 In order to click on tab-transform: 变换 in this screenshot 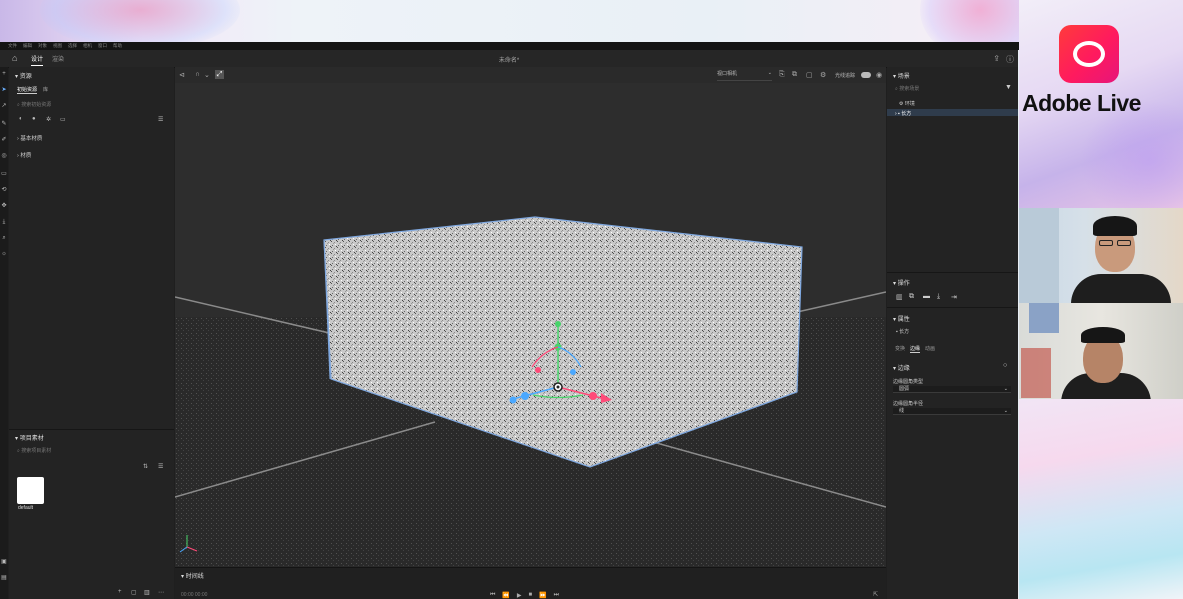, I will do `click(900, 348)`.